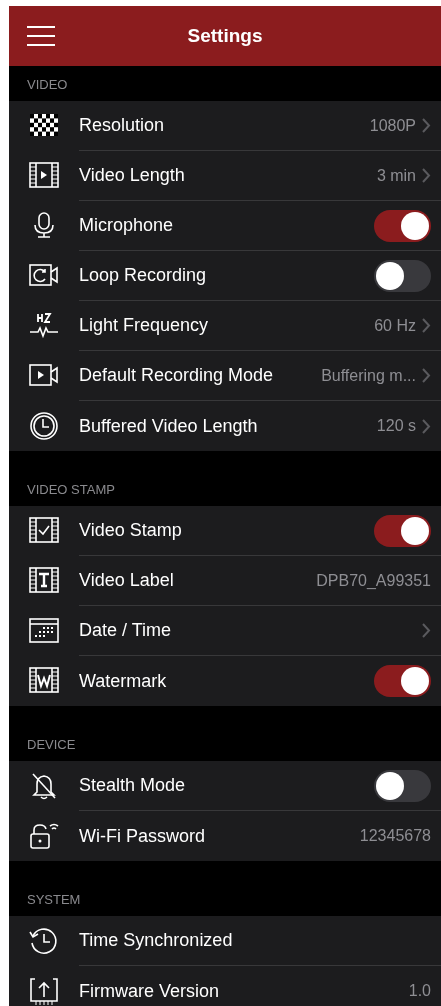 The width and height of the screenshot is (441, 1006). Describe the element at coordinates (144, 325) in the screenshot. I see `setting-label: Light Frequency` at that location.